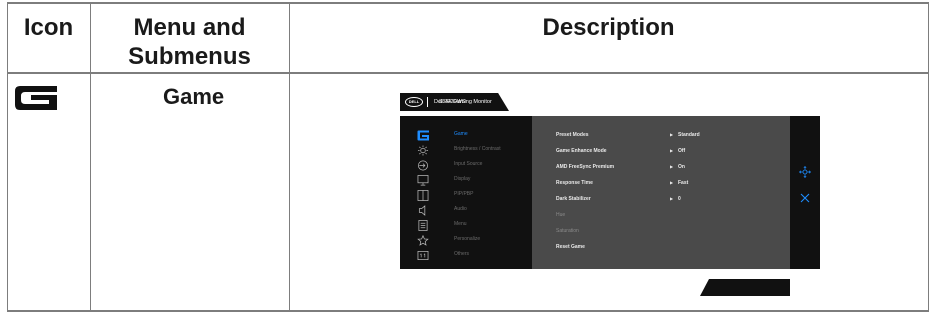 The width and height of the screenshot is (932, 314). What do you see at coordinates (423, 150) in the screenshot?
I see `brightness-icon` at bounding box center [423, 150].